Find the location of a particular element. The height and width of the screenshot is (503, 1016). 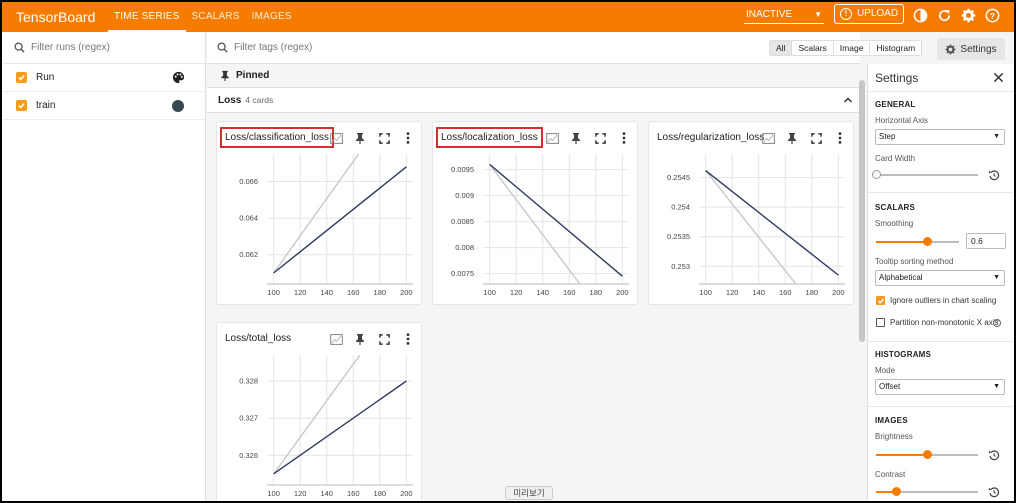

close-icon is located at coordinates (998, 79).